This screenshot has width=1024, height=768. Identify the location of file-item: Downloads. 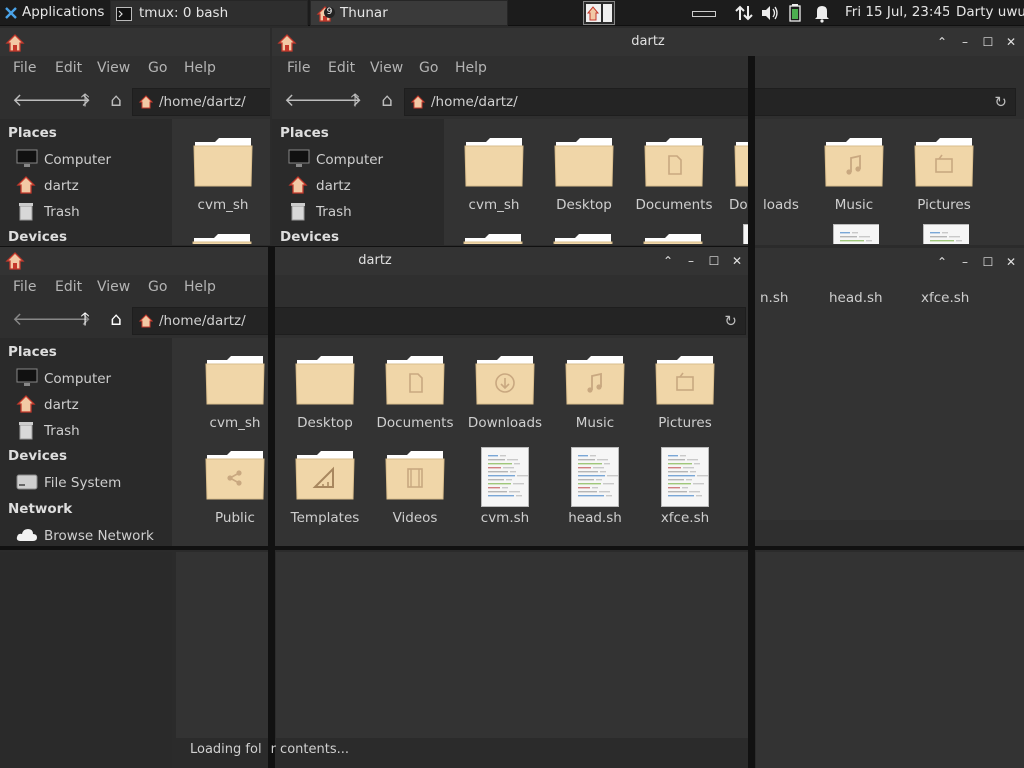
(505, 393).